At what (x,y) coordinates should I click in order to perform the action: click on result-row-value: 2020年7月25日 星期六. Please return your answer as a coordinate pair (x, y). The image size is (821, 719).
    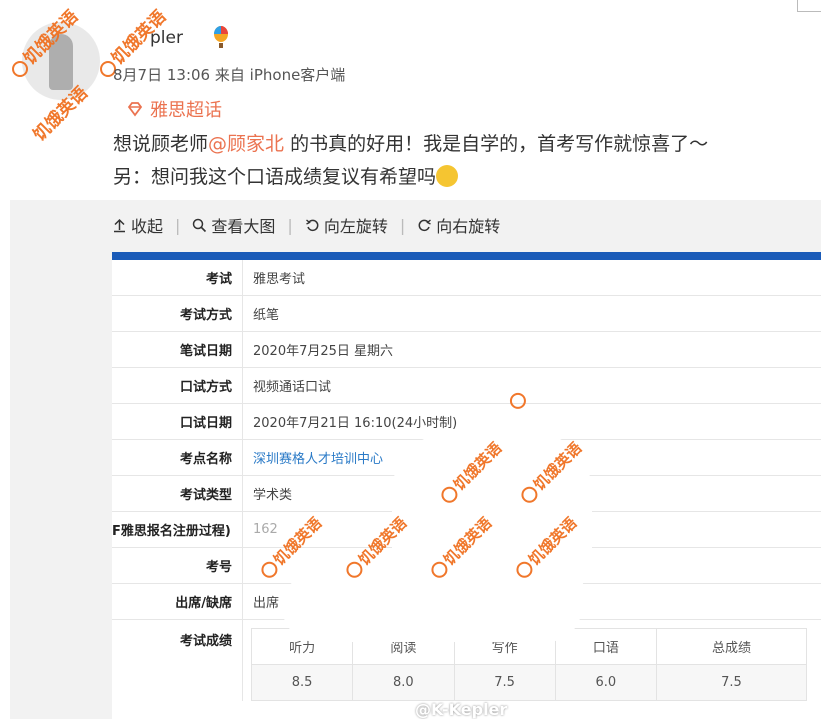
    Looking at the image, I should click on (531, 349).